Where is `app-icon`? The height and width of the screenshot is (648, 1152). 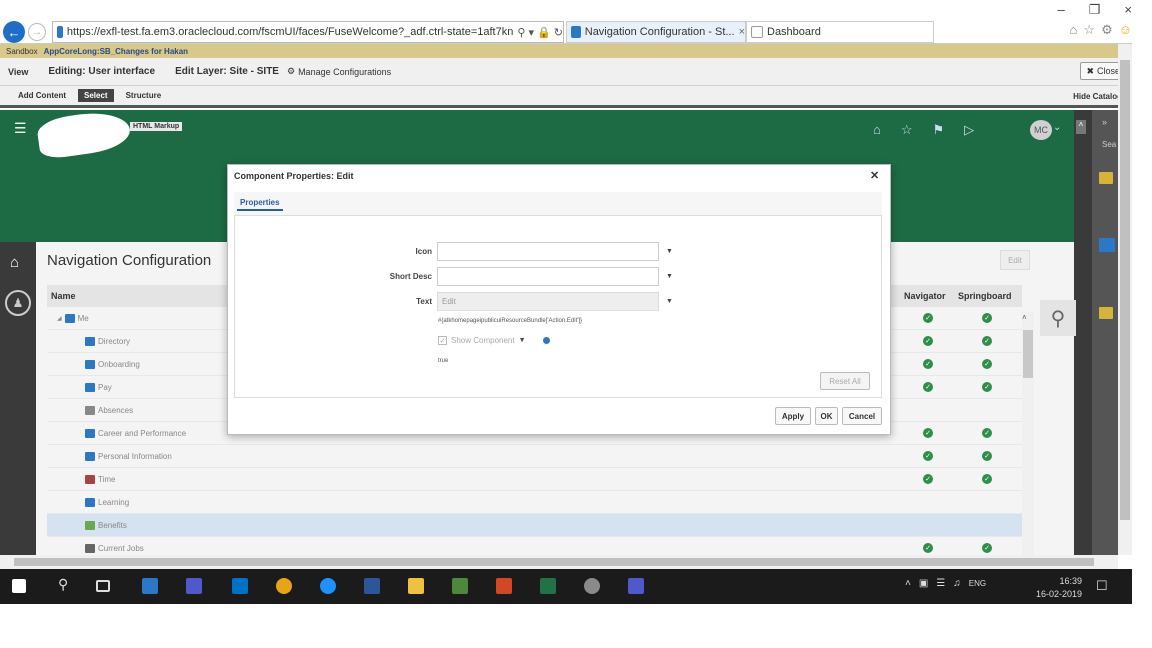
app-icon is located at coordinates (150, 586).